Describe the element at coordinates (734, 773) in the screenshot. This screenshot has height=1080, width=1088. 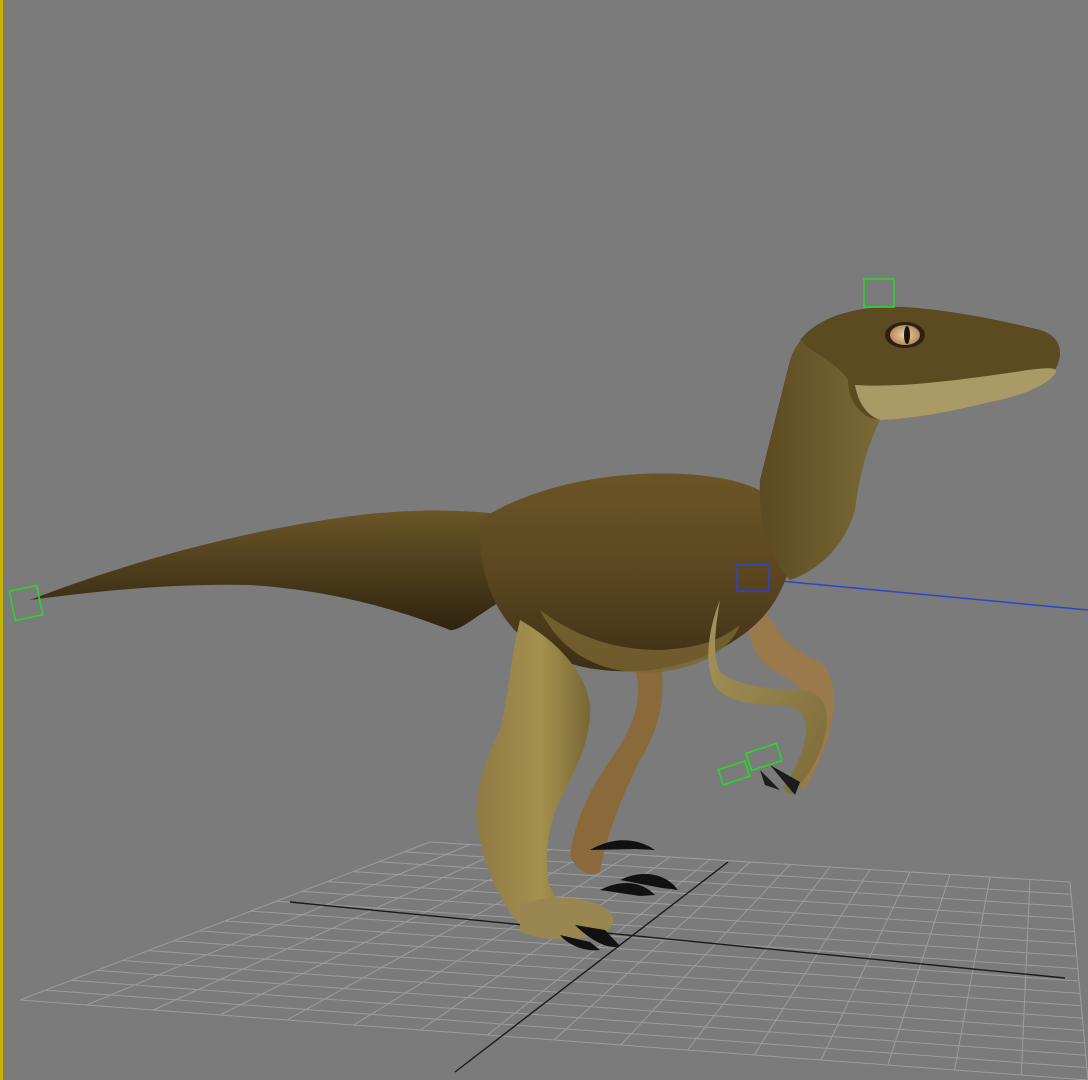
I see `foot-control` at that location.